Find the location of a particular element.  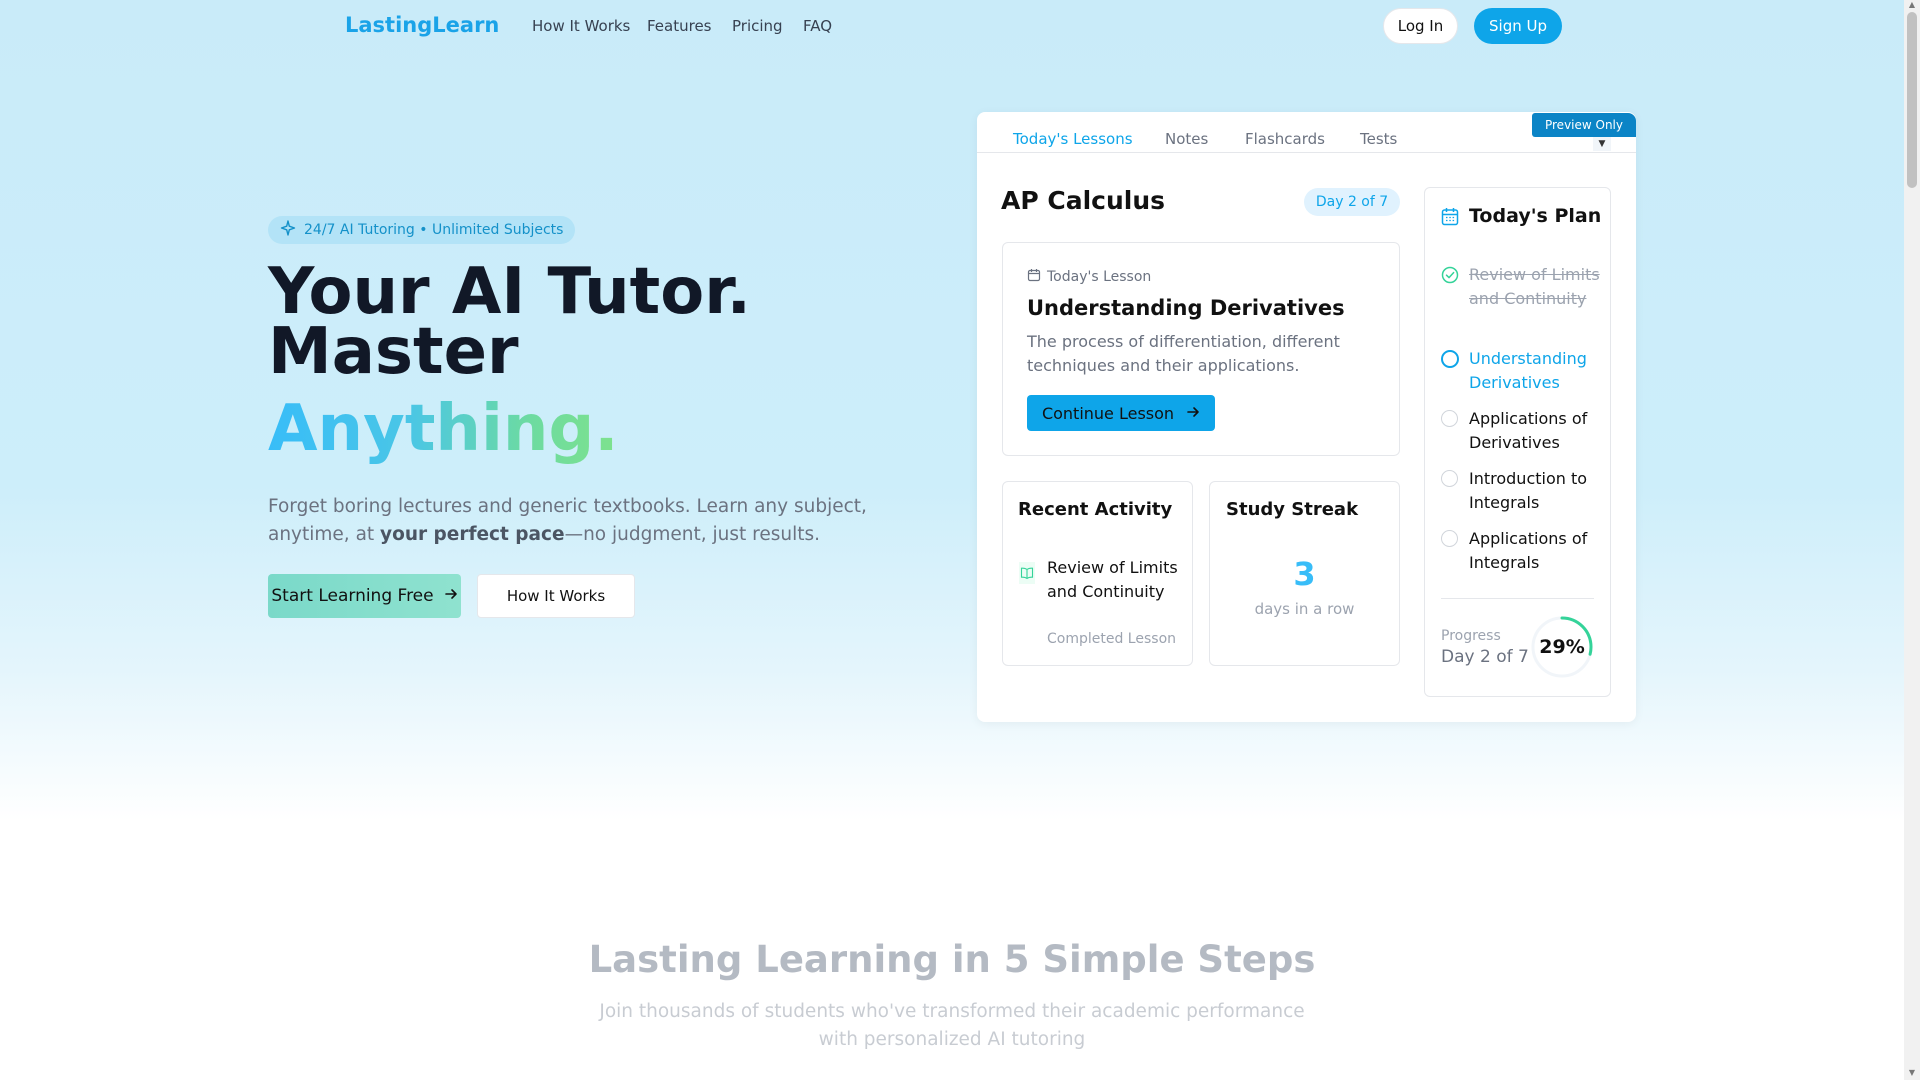

todays-lesson-label: Today's Lesson is located at coordinates (1089, 277).